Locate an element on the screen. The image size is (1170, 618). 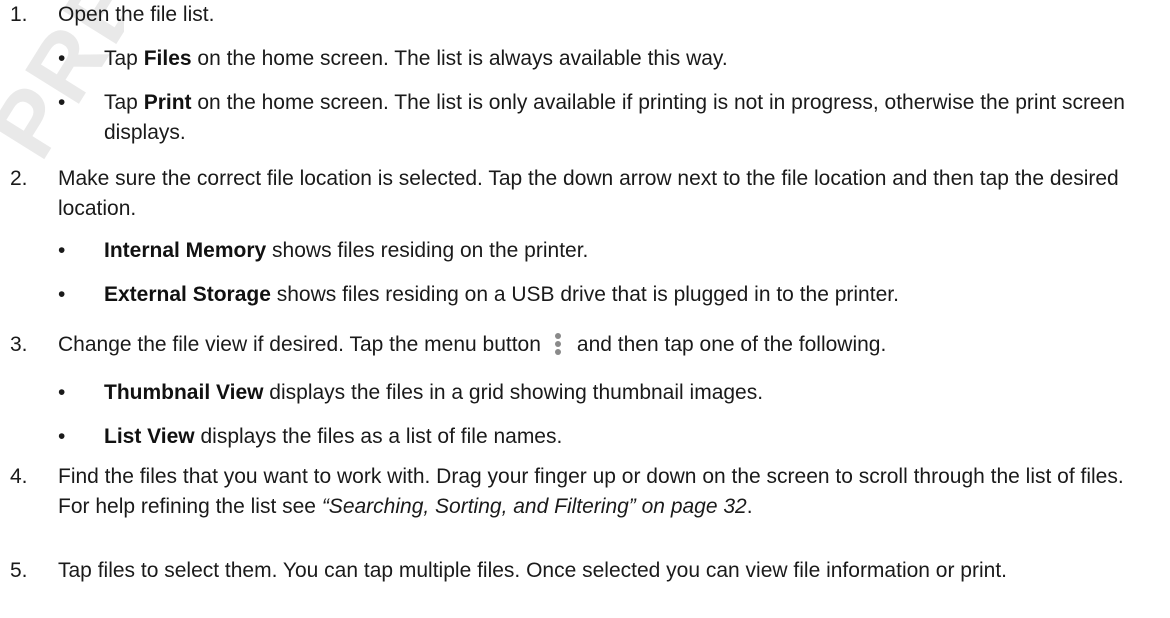
bullet-keyword: Print is located at coordinates (167, 102).